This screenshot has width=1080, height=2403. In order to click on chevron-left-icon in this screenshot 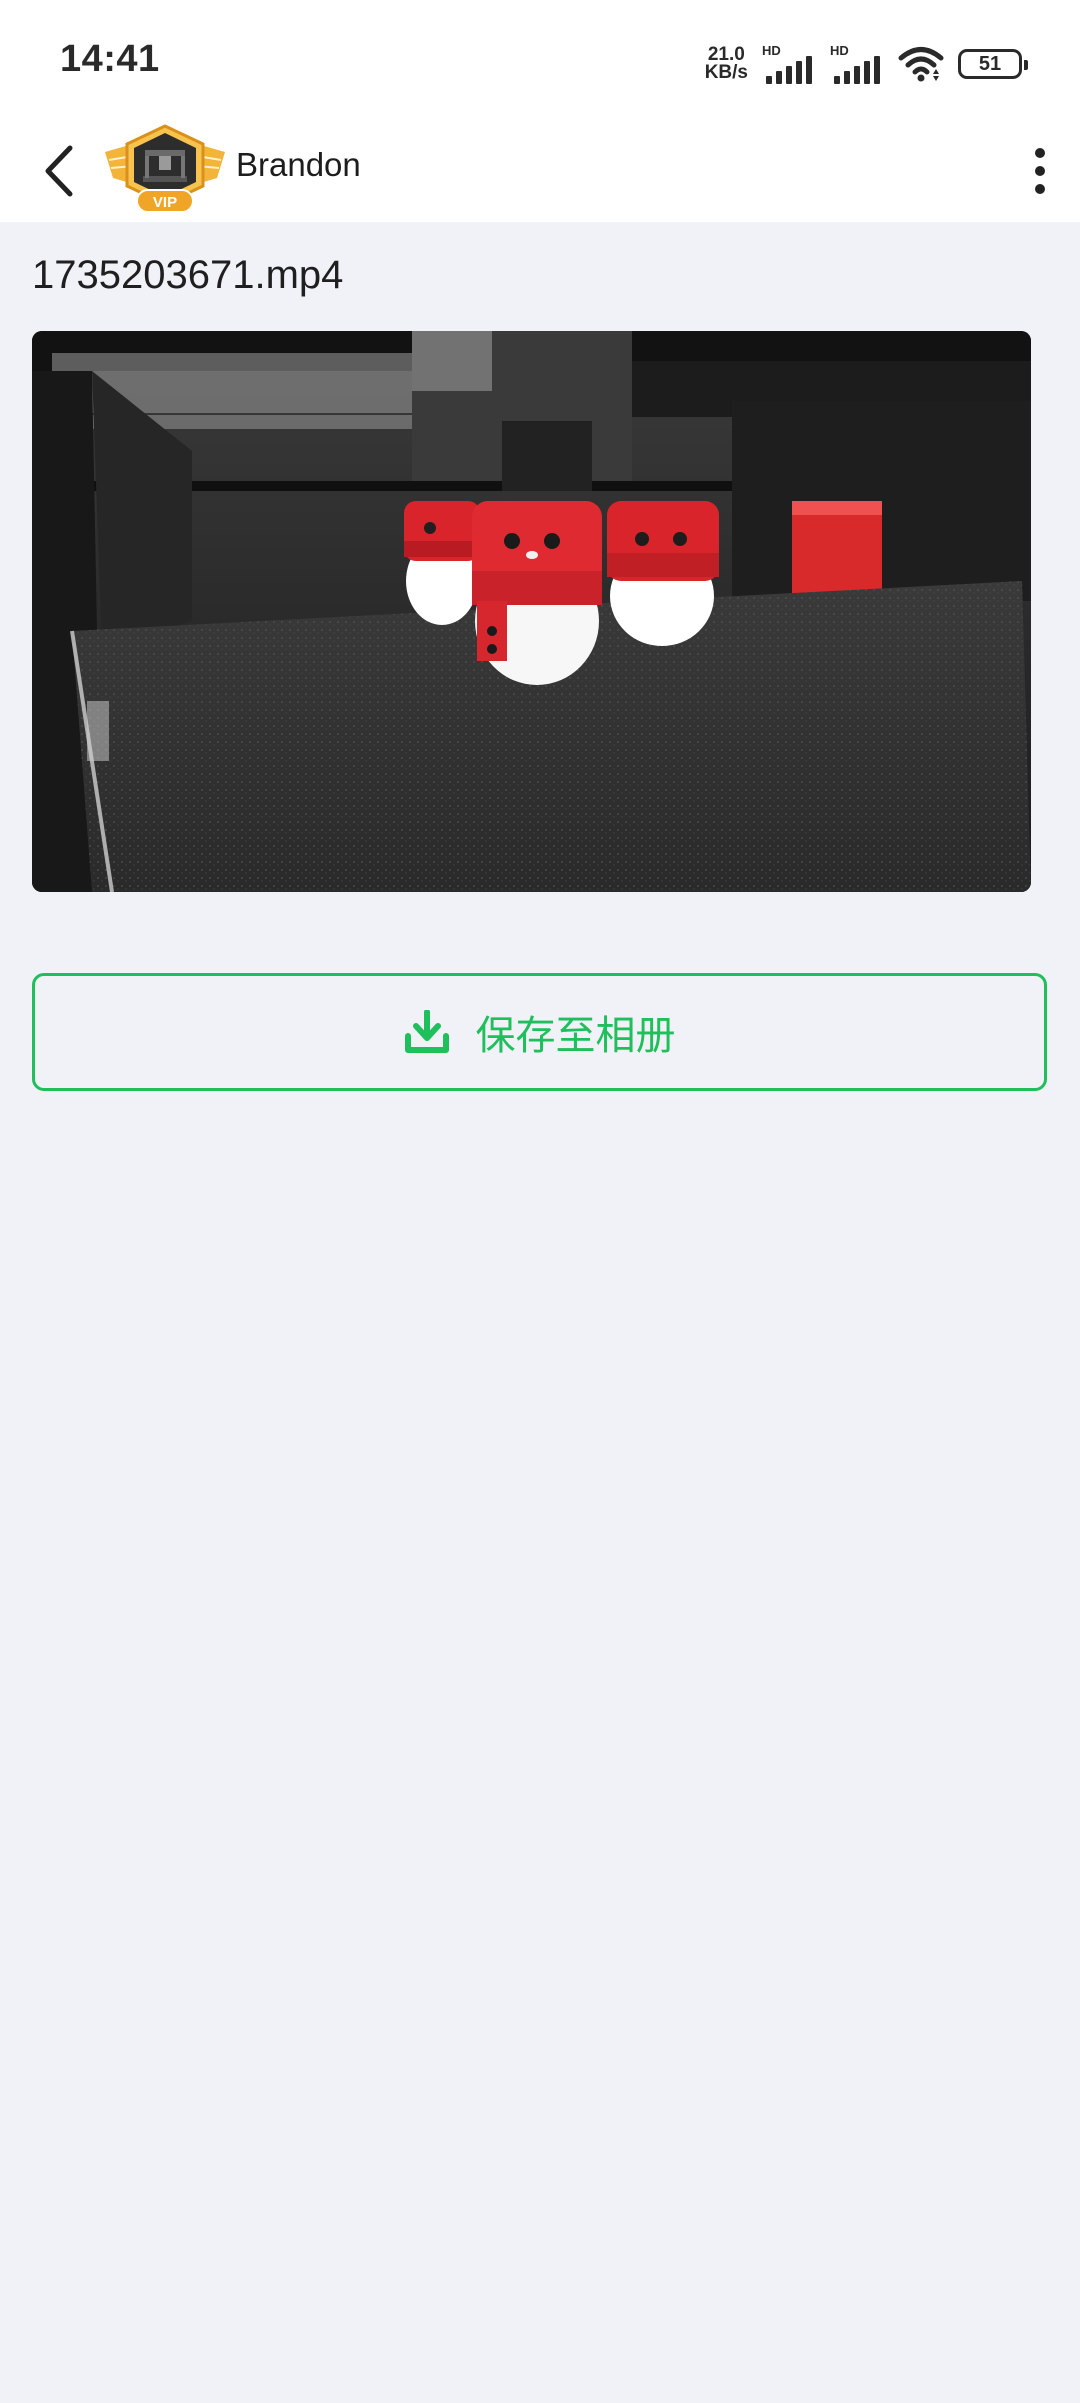, I will do `click(59, 171)`.